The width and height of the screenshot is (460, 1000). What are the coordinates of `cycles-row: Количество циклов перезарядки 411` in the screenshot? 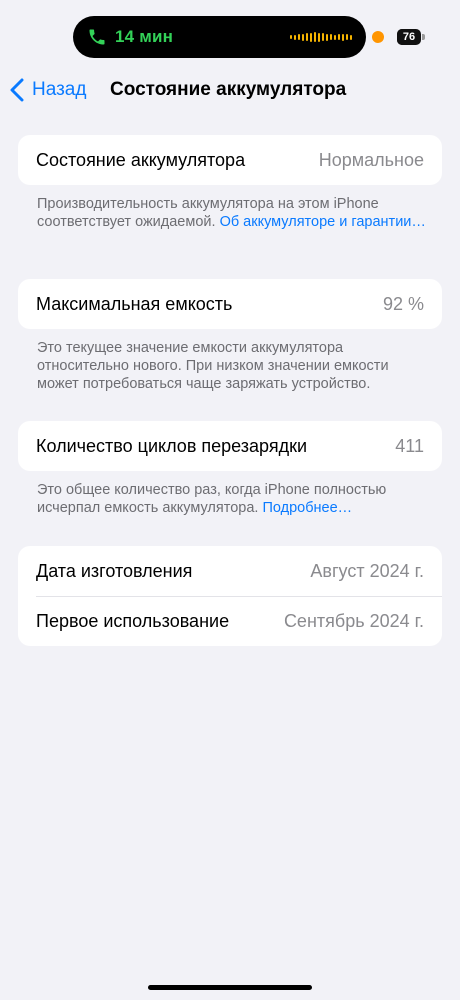 It's located at (230, 446).